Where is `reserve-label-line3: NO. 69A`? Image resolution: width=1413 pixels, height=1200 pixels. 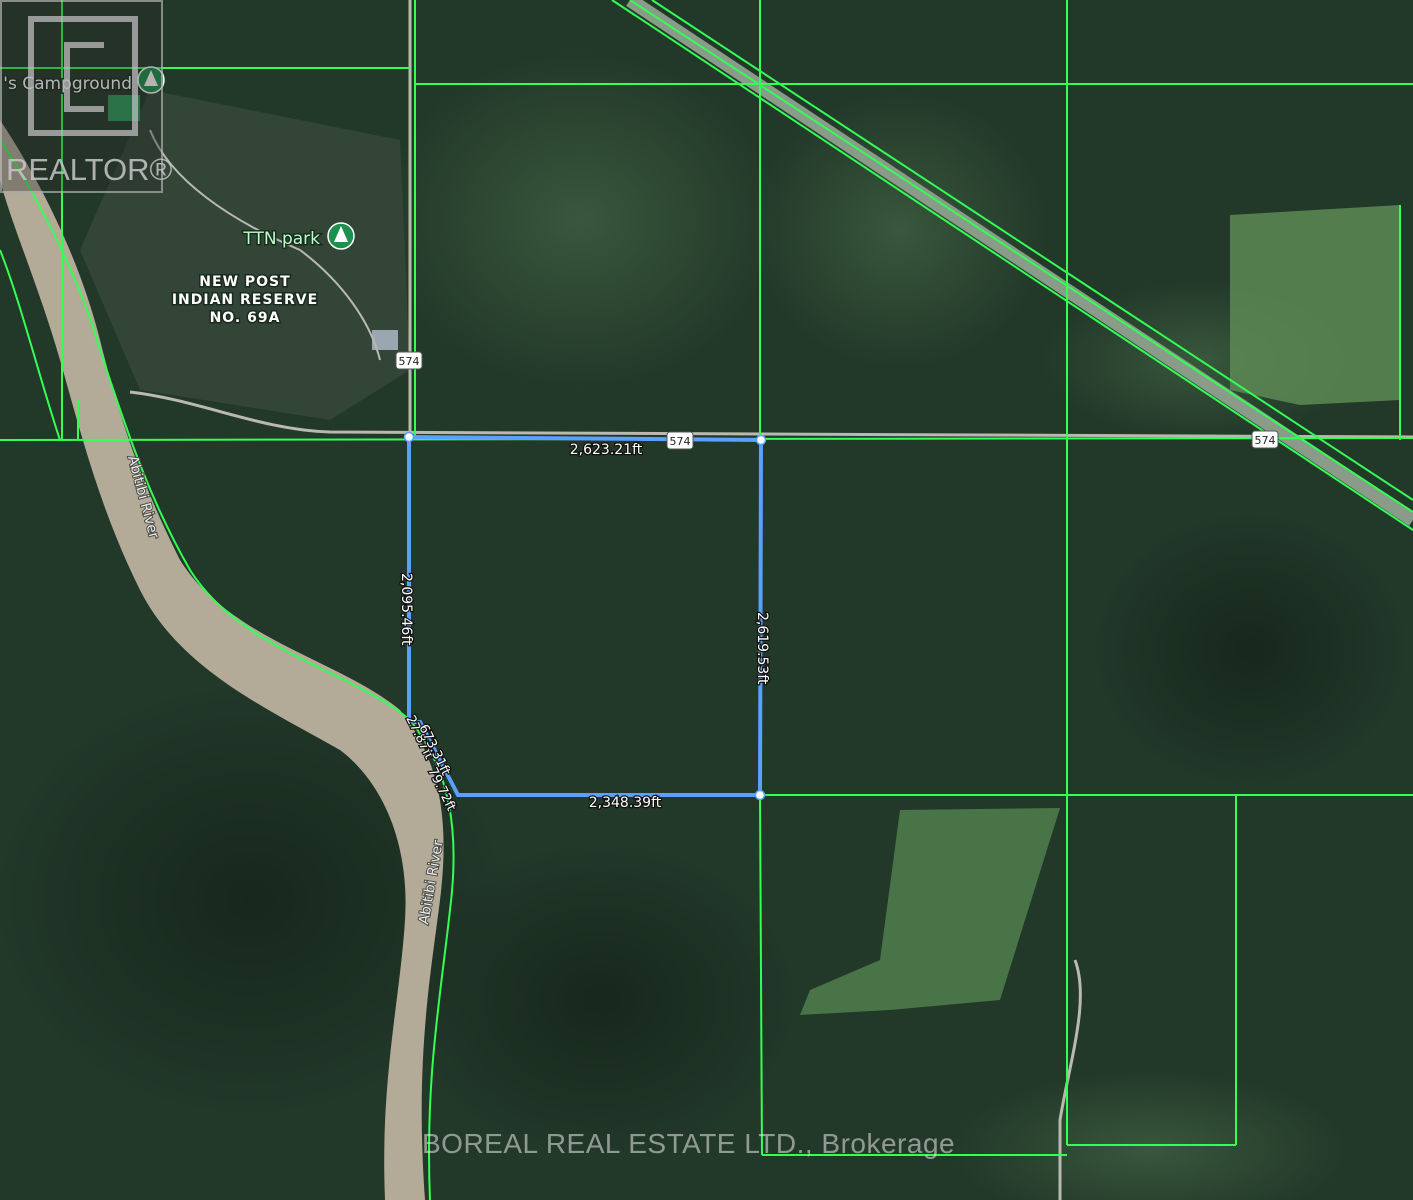
reserve-label-line3: NO. 69A is located at coordinates (245, 318).